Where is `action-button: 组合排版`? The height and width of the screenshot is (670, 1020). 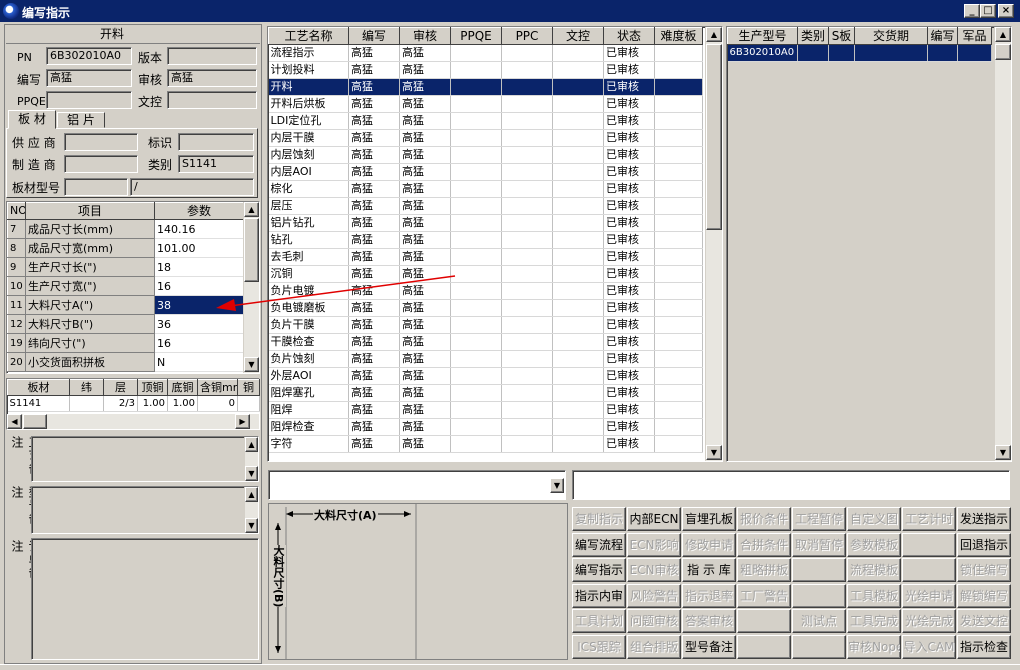 action-button: 组合排版 is located at coordinates (654, 647).